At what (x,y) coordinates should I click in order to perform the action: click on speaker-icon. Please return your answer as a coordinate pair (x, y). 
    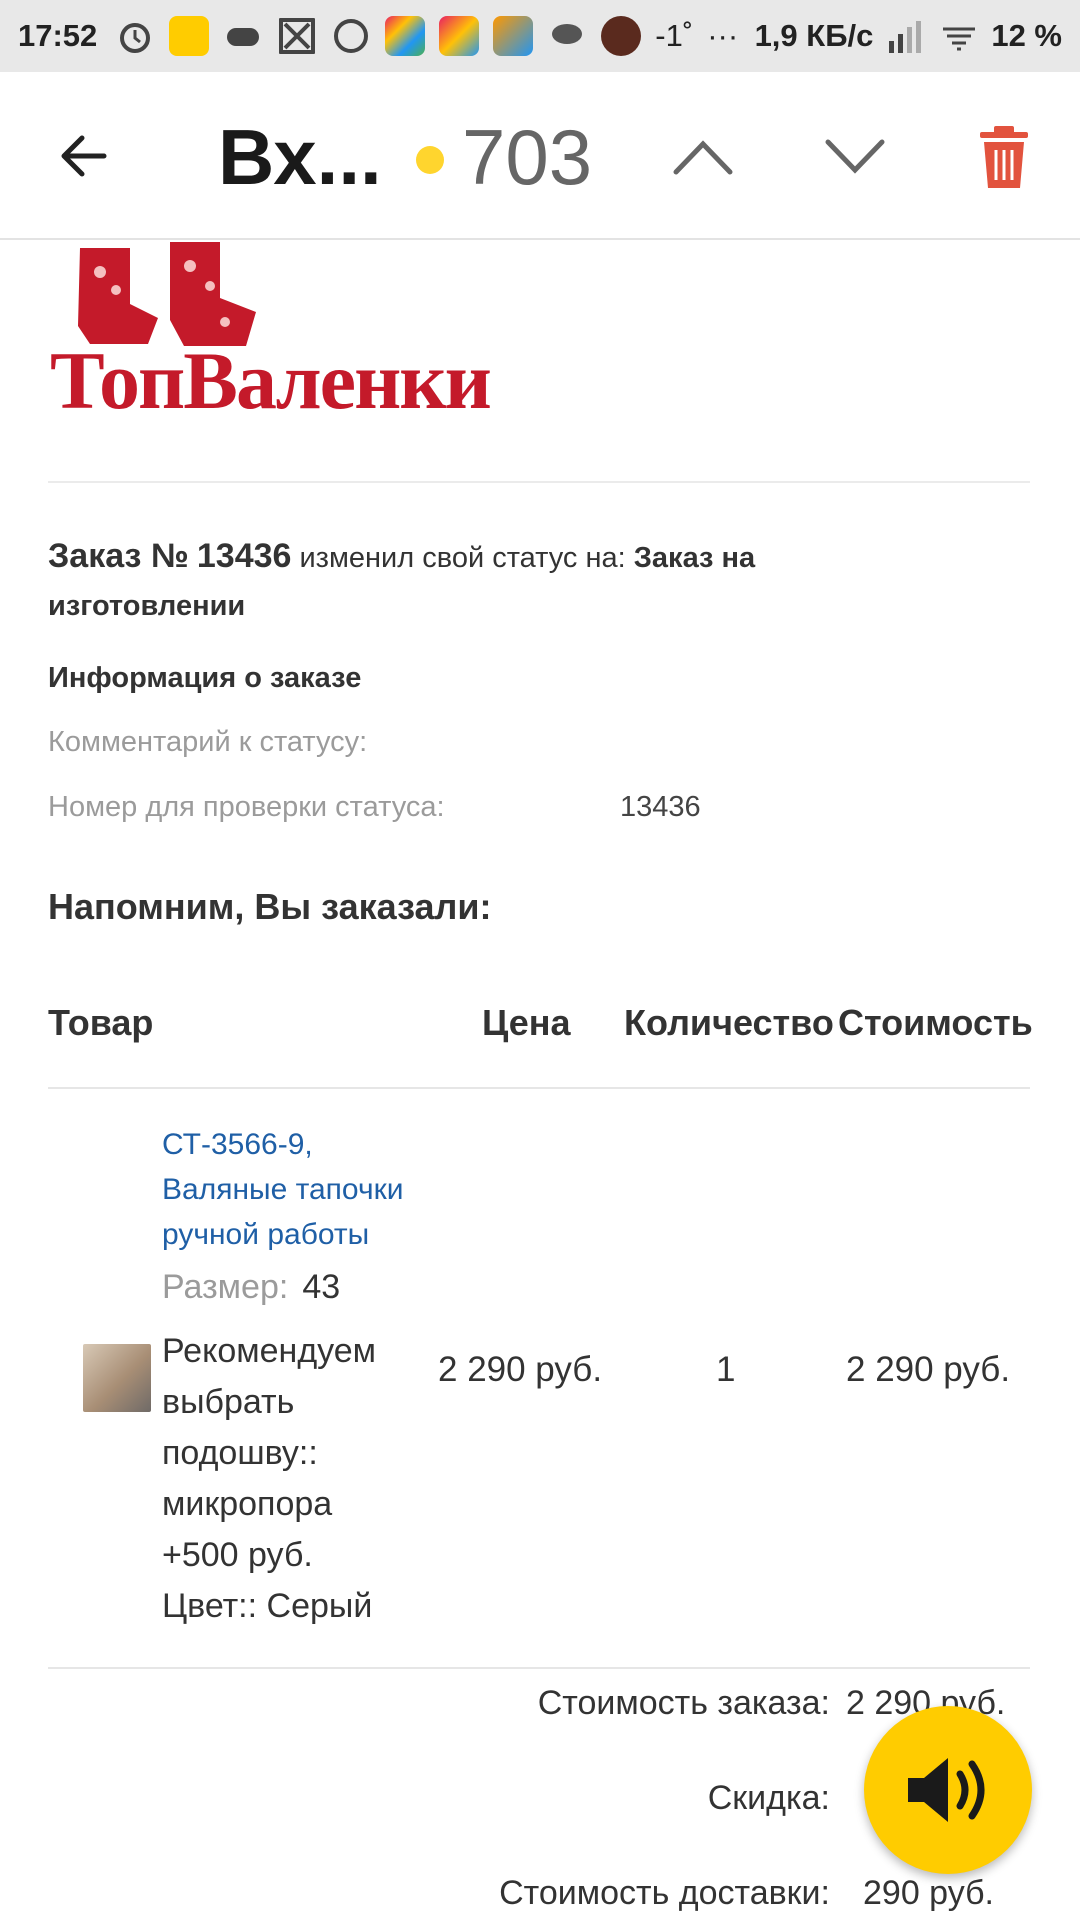
    Looking at the image, I should click on (946, 1790).